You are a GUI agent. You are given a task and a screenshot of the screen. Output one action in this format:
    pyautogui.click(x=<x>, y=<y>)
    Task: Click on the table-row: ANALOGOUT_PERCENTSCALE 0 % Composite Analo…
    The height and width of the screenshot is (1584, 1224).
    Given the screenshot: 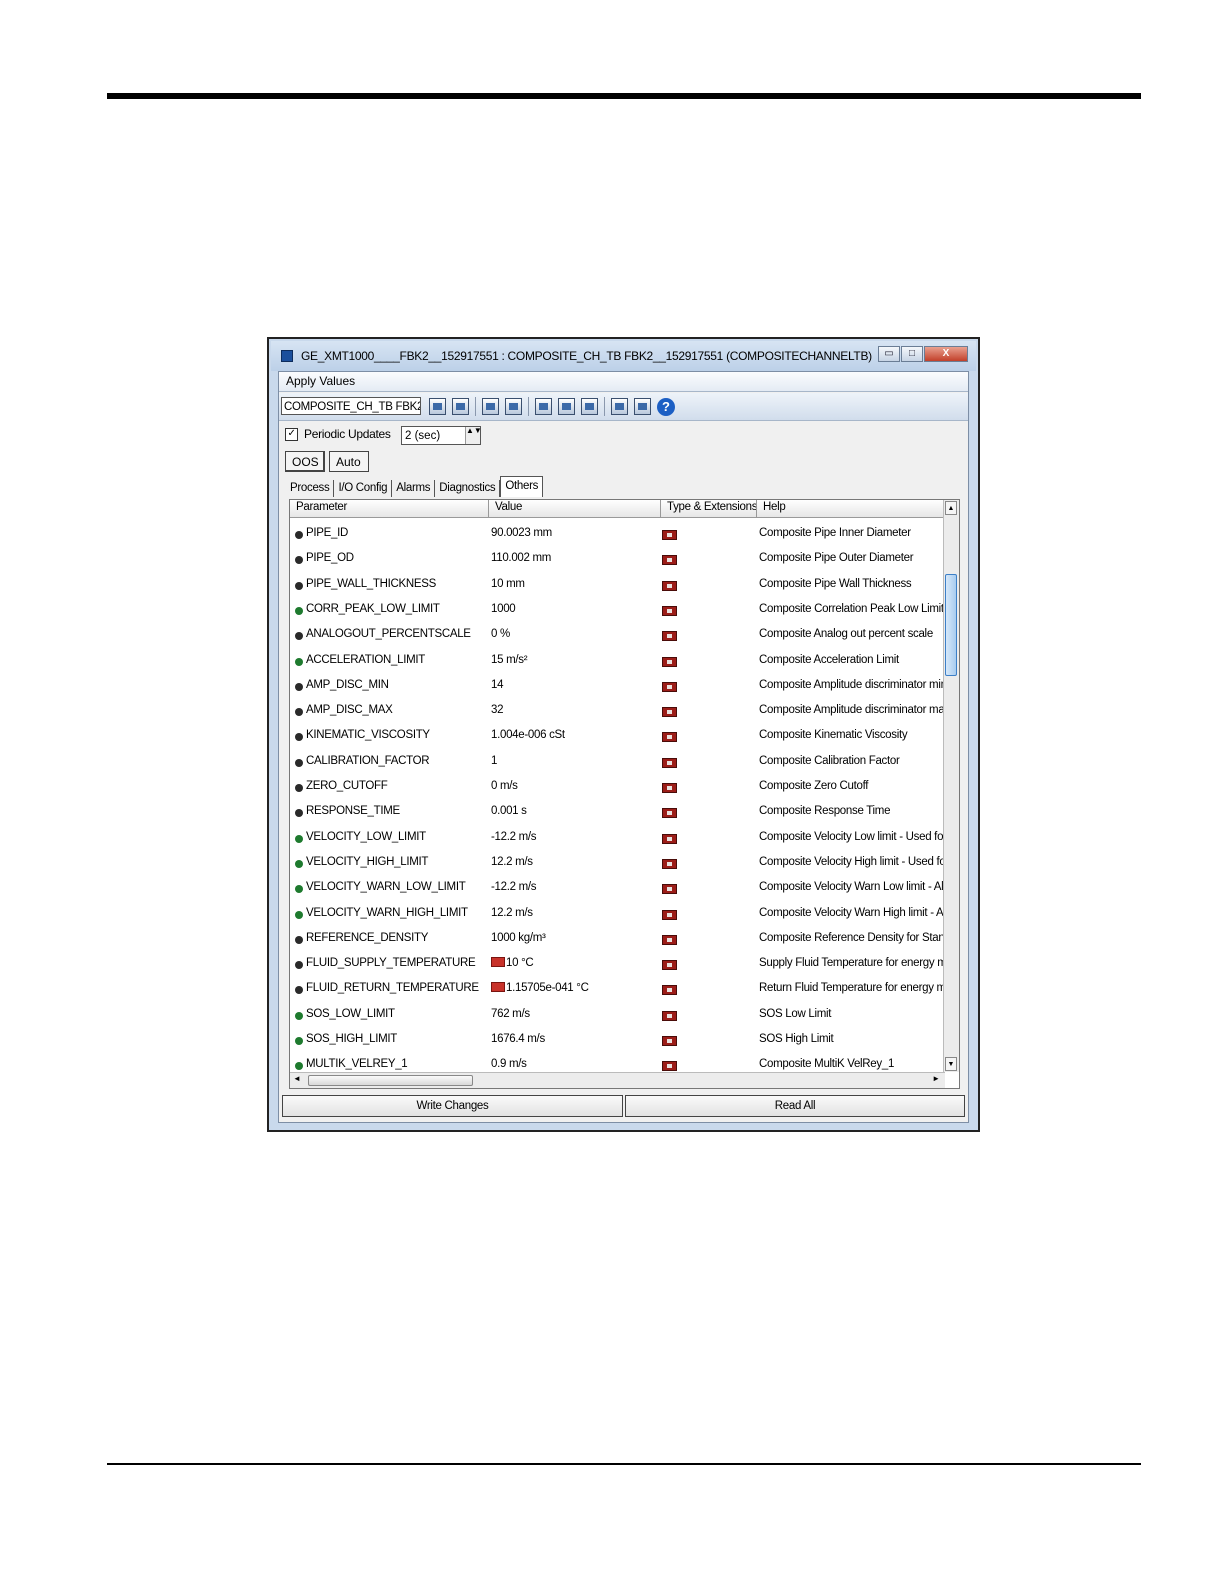 What is the action you would take?
    pyautogui.click(x=617, y=635)
    